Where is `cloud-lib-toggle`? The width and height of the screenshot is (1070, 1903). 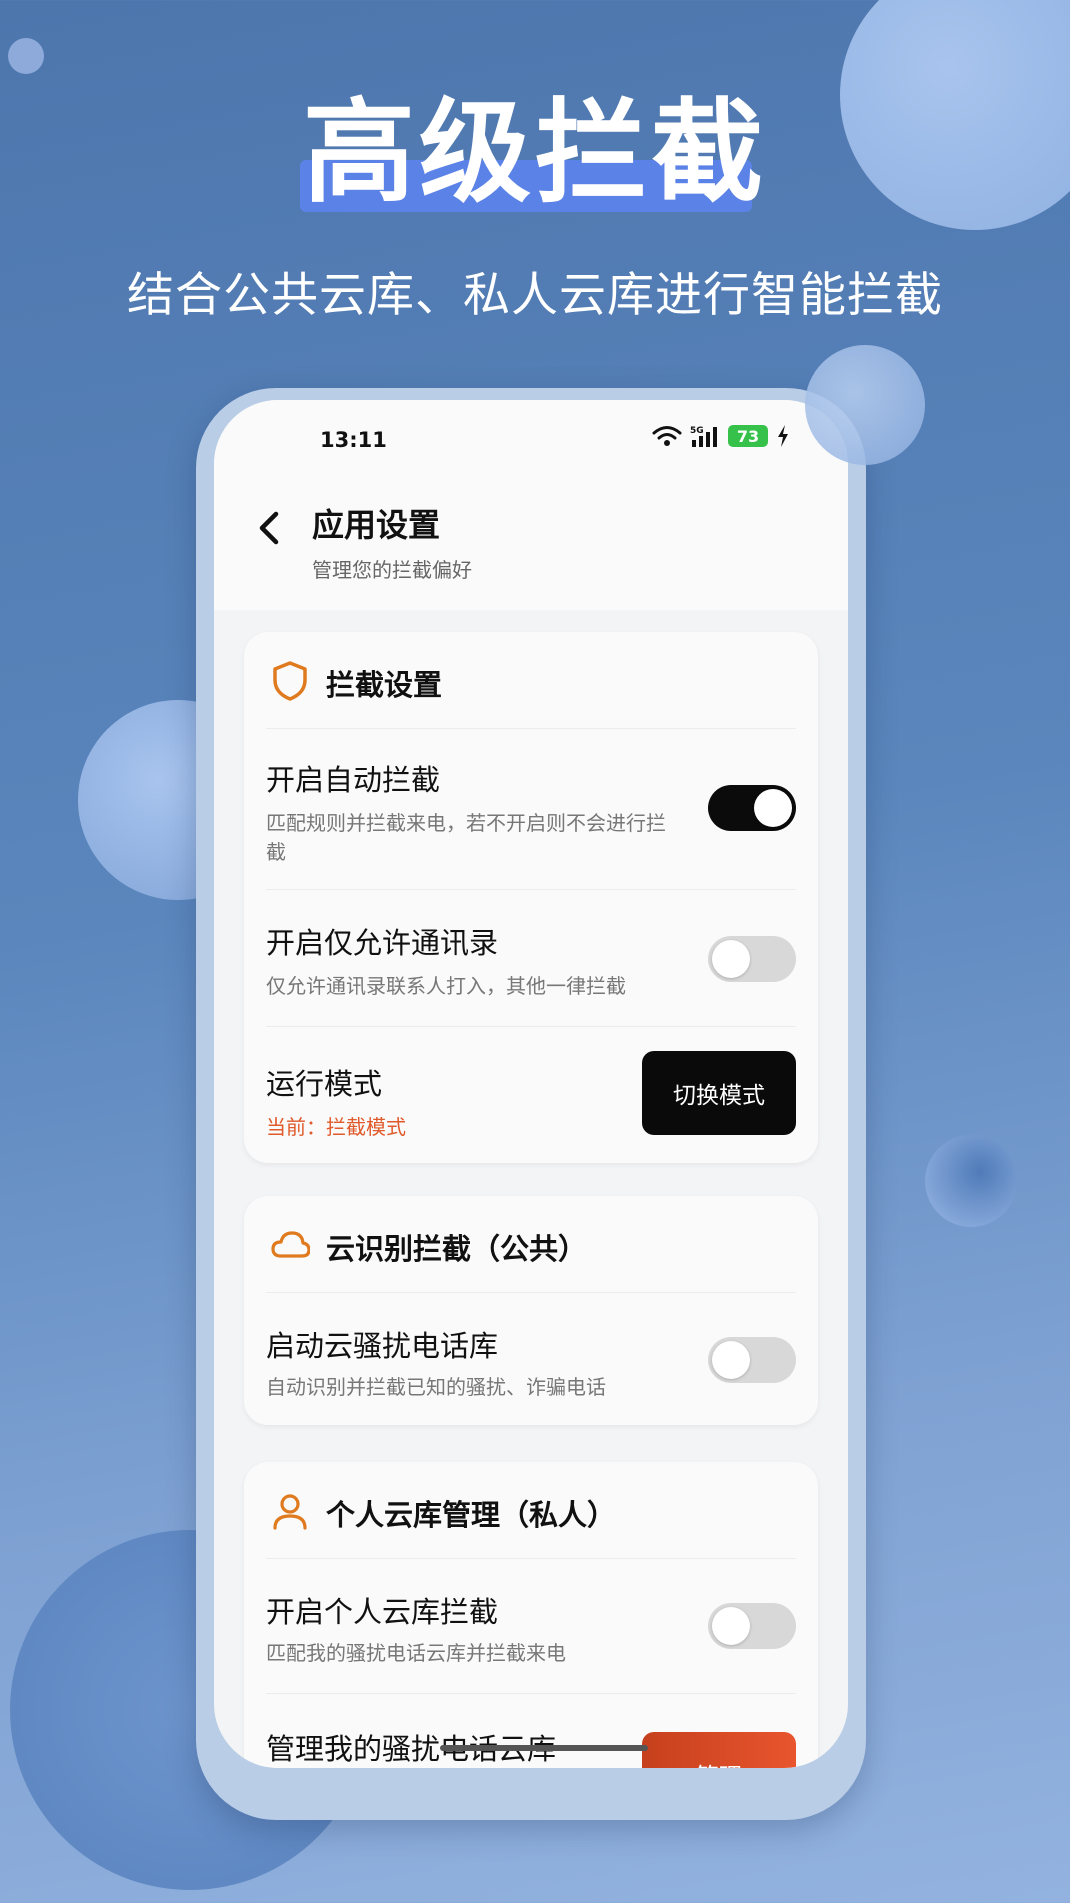
cloud-lib-toggle is located at coordinates (752, 1360).